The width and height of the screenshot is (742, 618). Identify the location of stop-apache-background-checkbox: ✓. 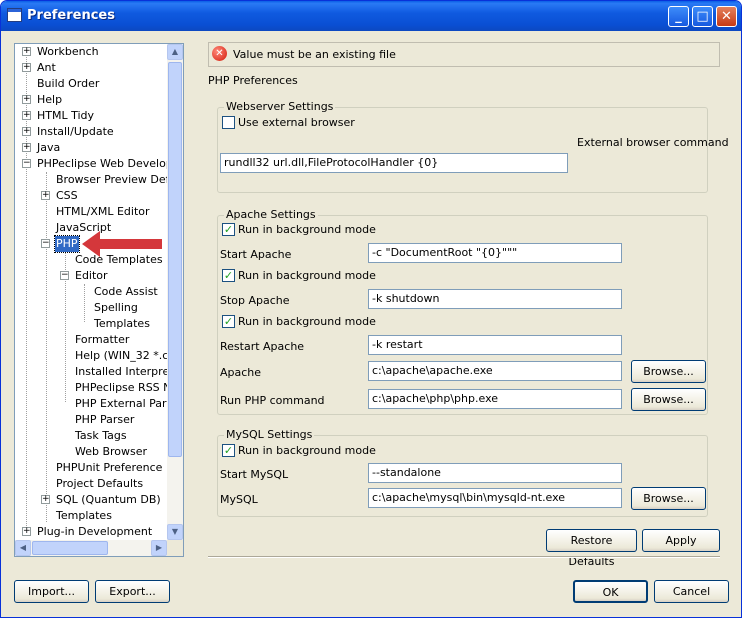
(228, 275).